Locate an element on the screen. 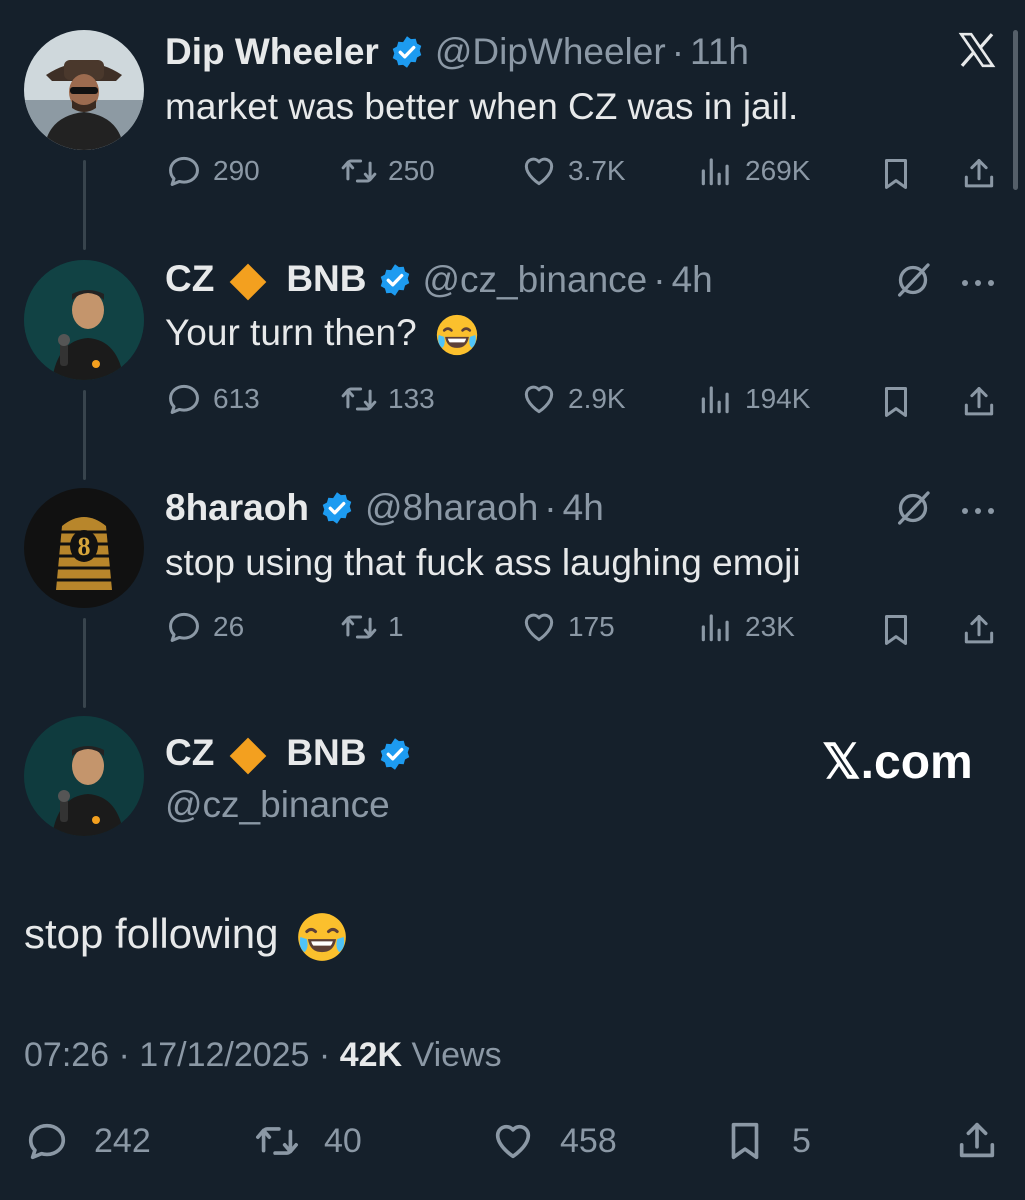 This screenshot has height=1200, width=1025. handle: @8haraoh is located at coordinates (451, 508).